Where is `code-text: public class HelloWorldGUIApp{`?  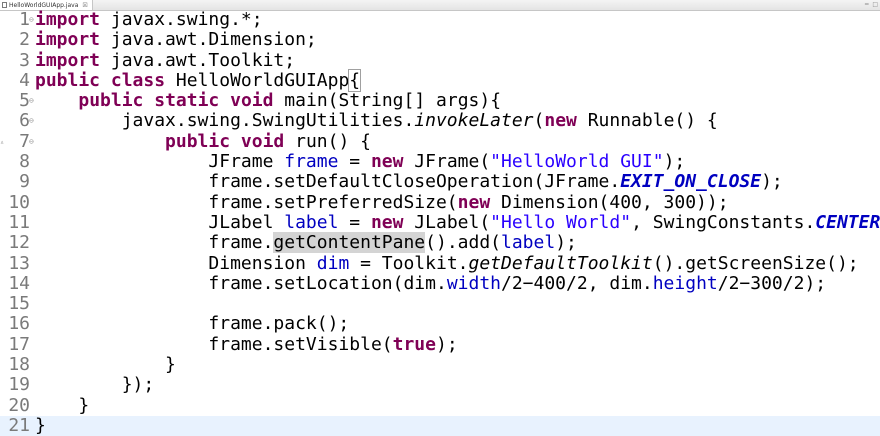
code-text: public class HelloWorldGUIApp{ is located at coordinates (198, 80).